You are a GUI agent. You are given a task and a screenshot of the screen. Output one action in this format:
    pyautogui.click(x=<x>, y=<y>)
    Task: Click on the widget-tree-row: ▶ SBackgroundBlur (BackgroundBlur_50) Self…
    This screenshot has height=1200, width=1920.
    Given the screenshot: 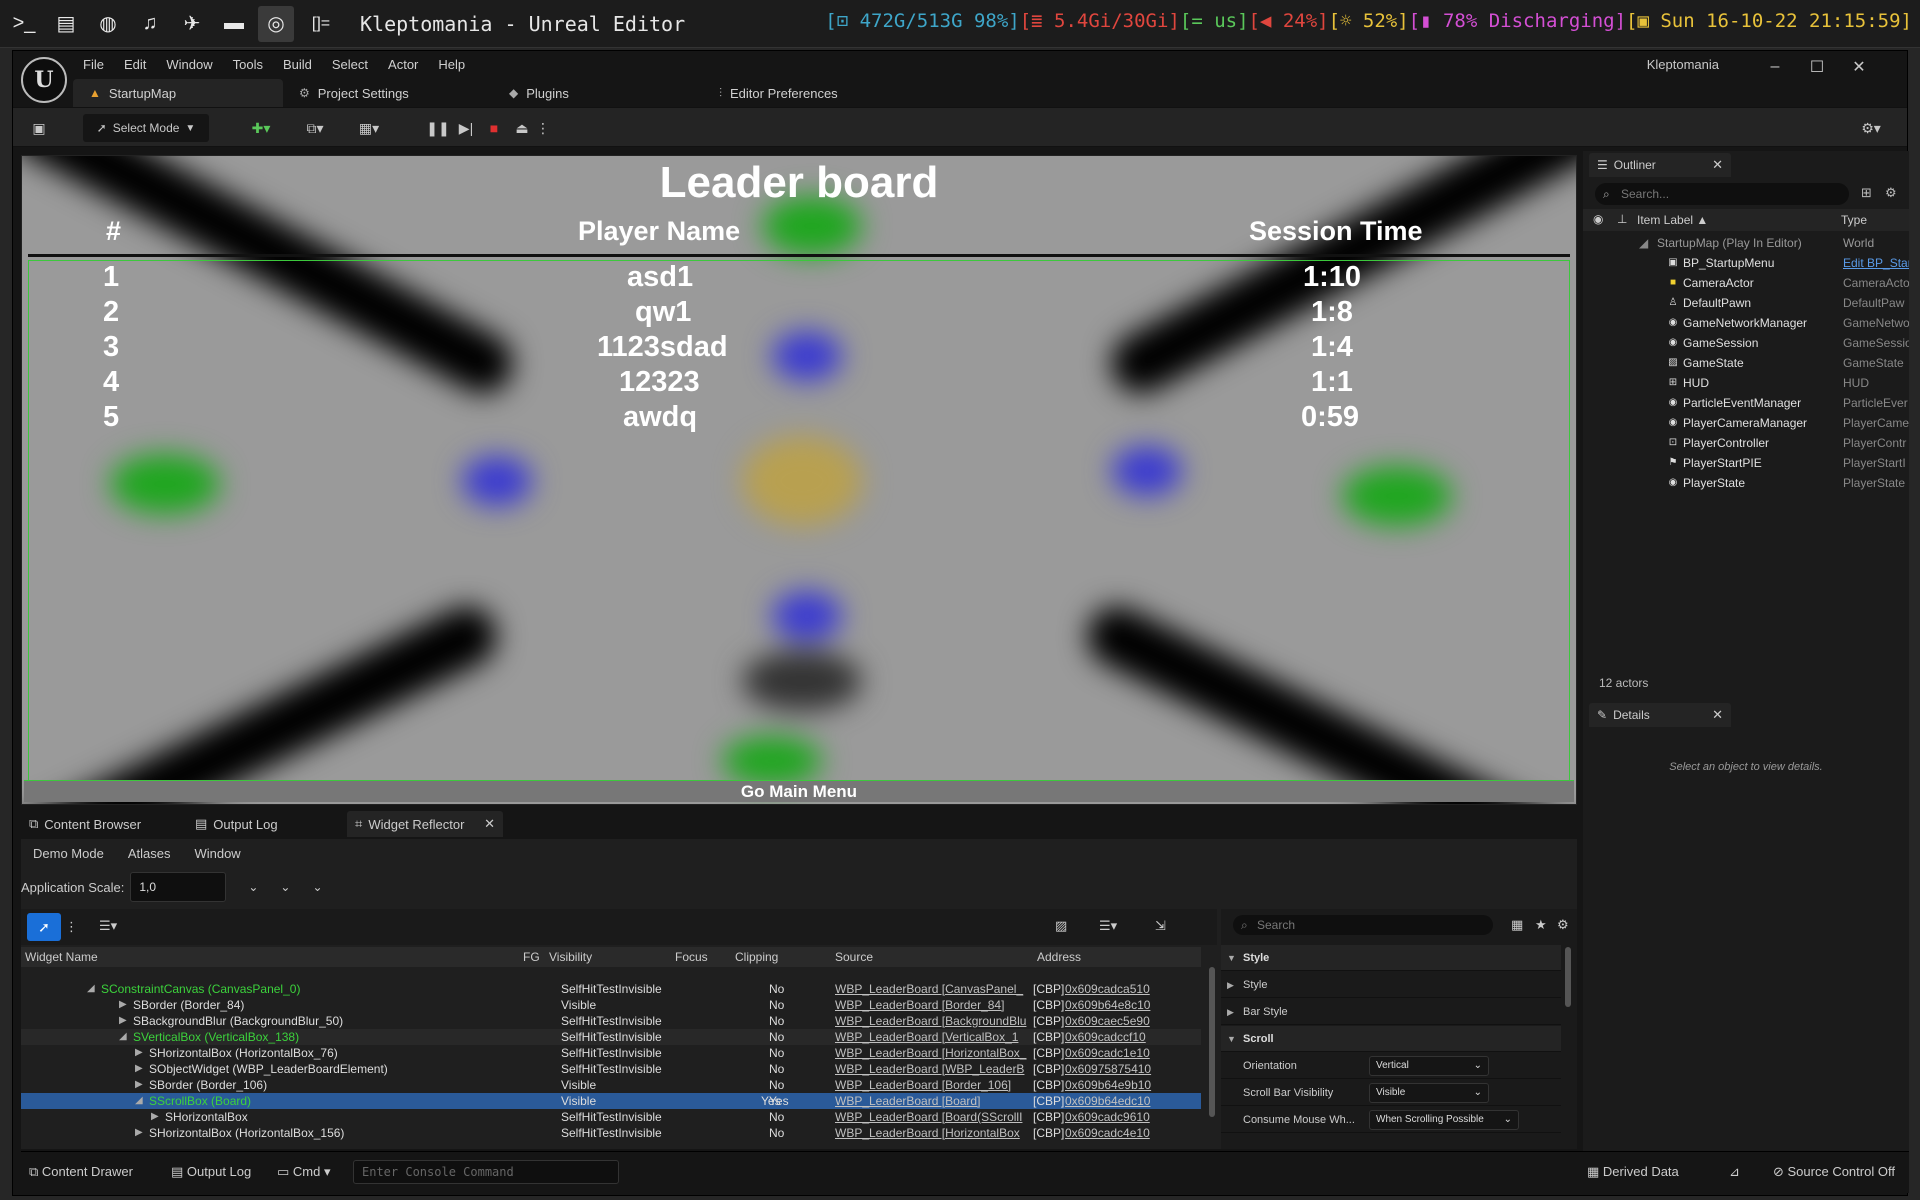 What is the action you would take?
    pyautogui.click(x=611, y=1021)
    